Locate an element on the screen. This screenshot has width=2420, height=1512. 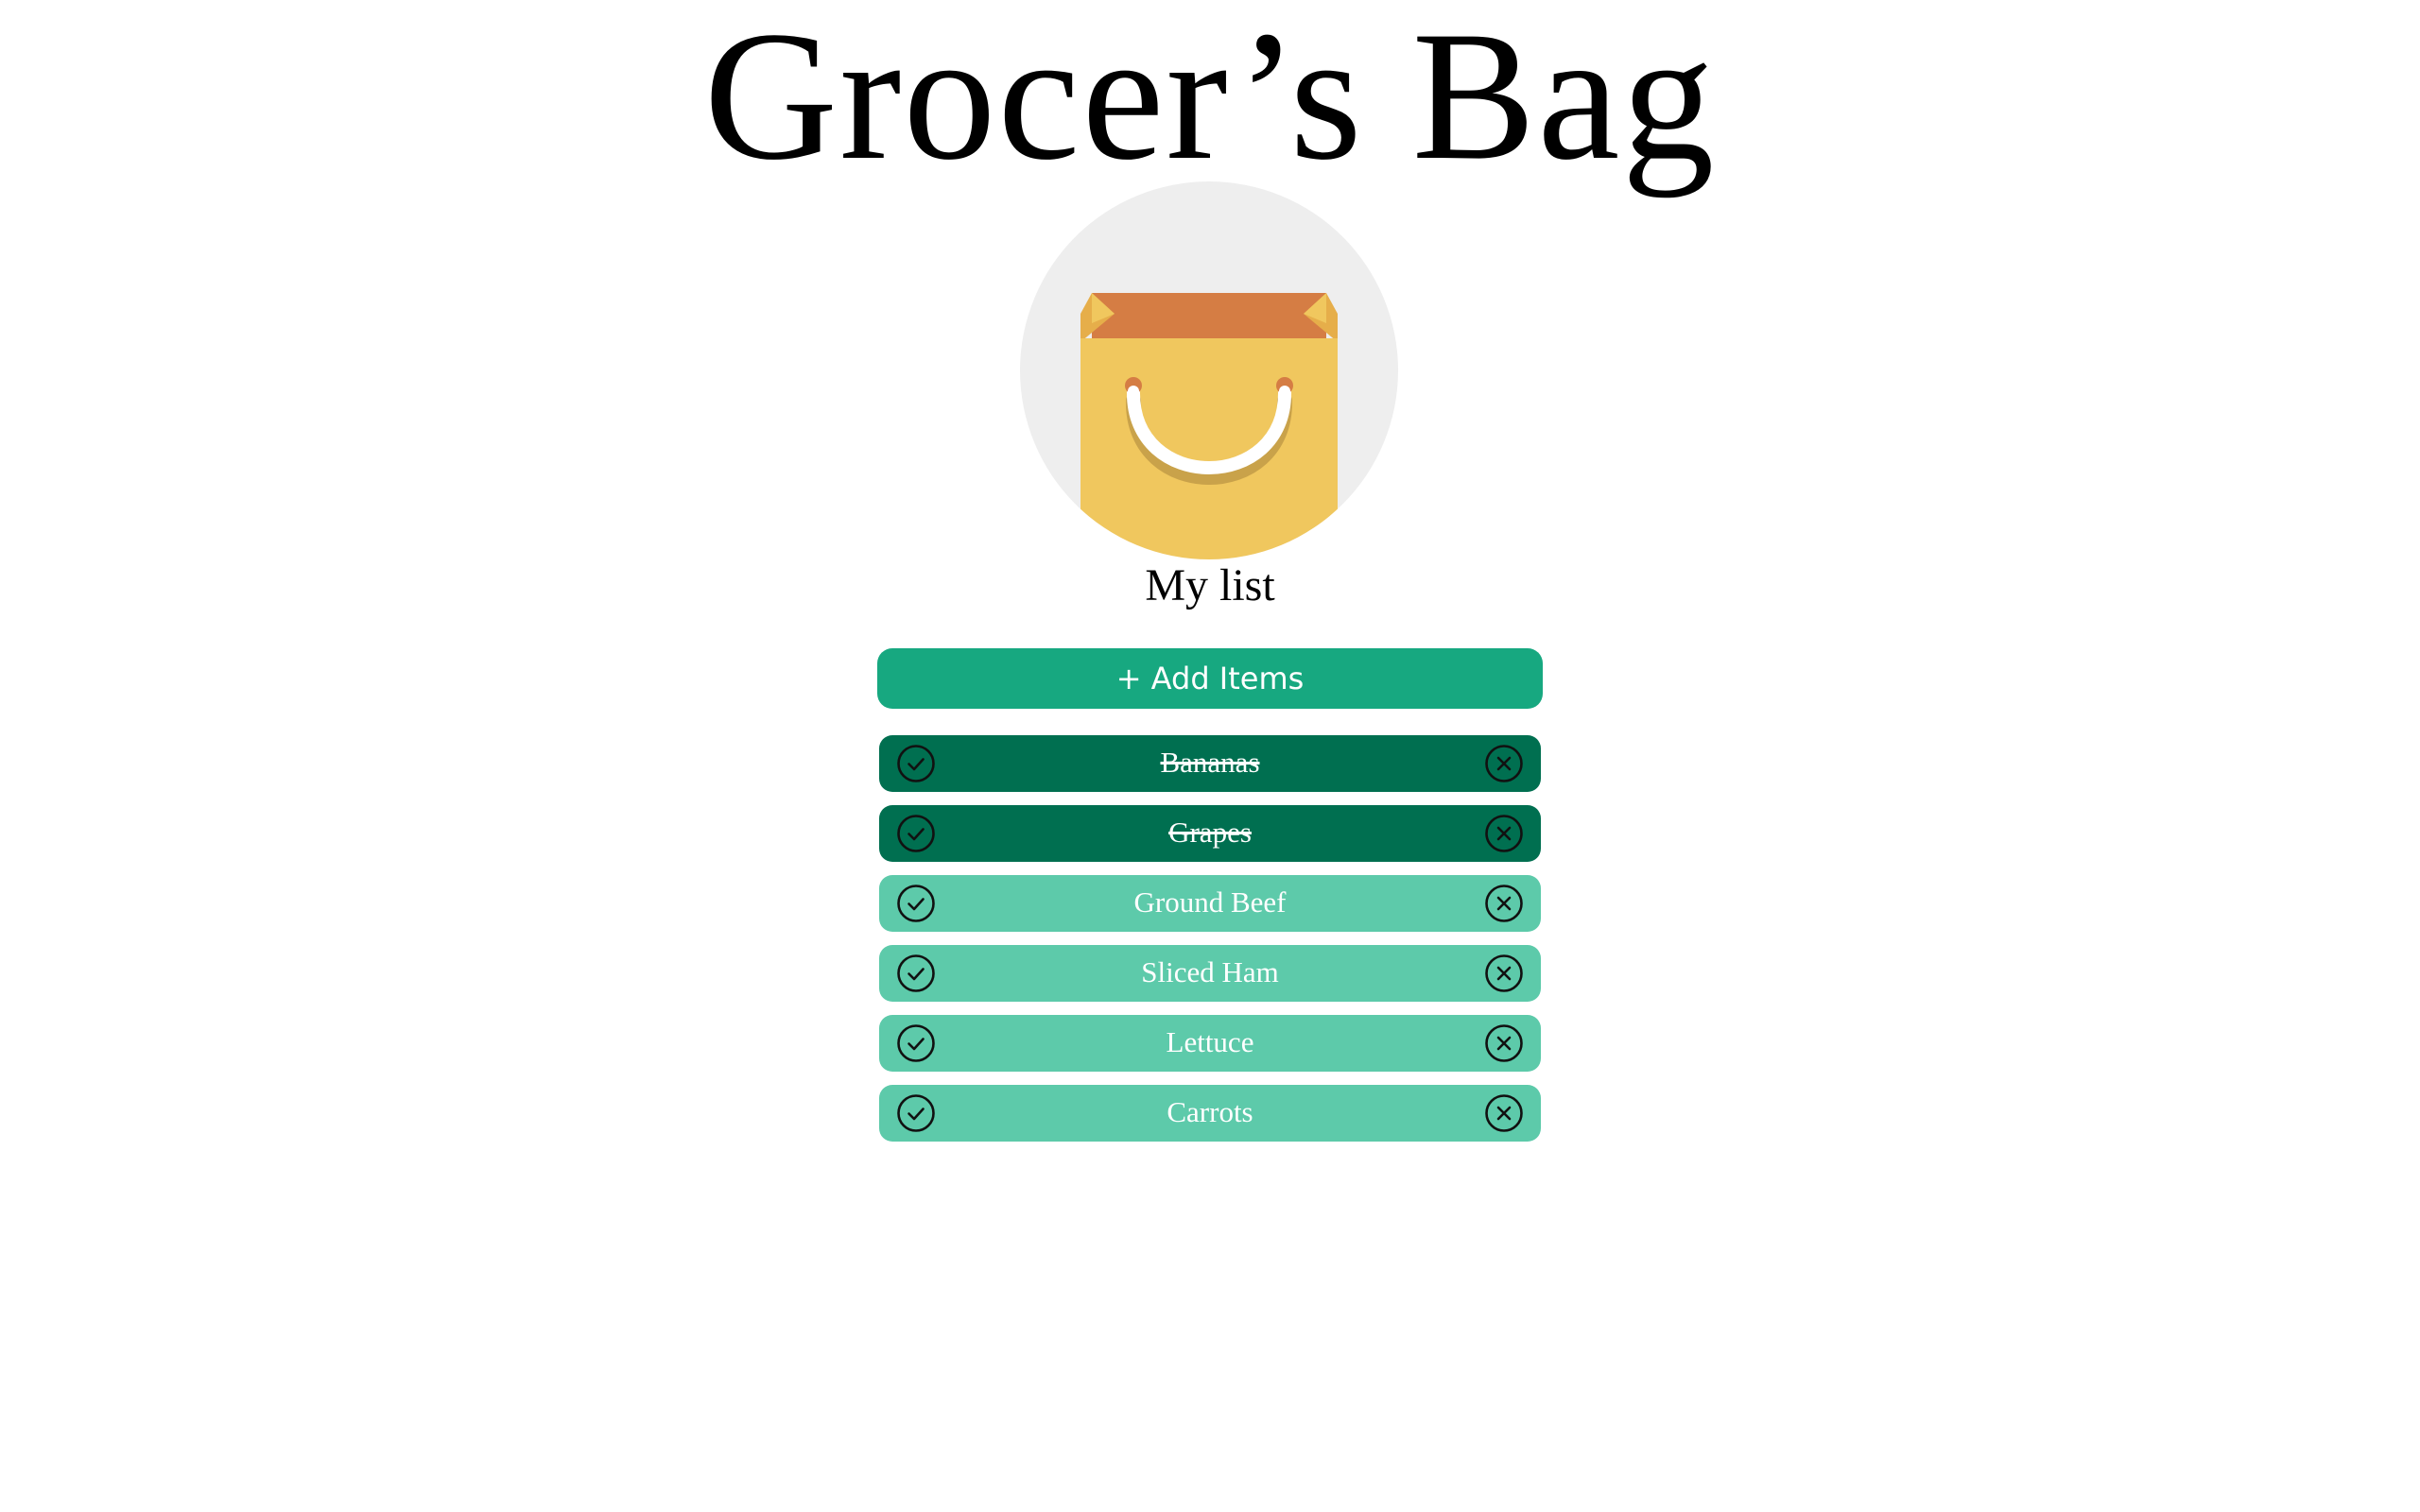
list-item-label: Sliced Ham is located at coordinates (1210, 971).